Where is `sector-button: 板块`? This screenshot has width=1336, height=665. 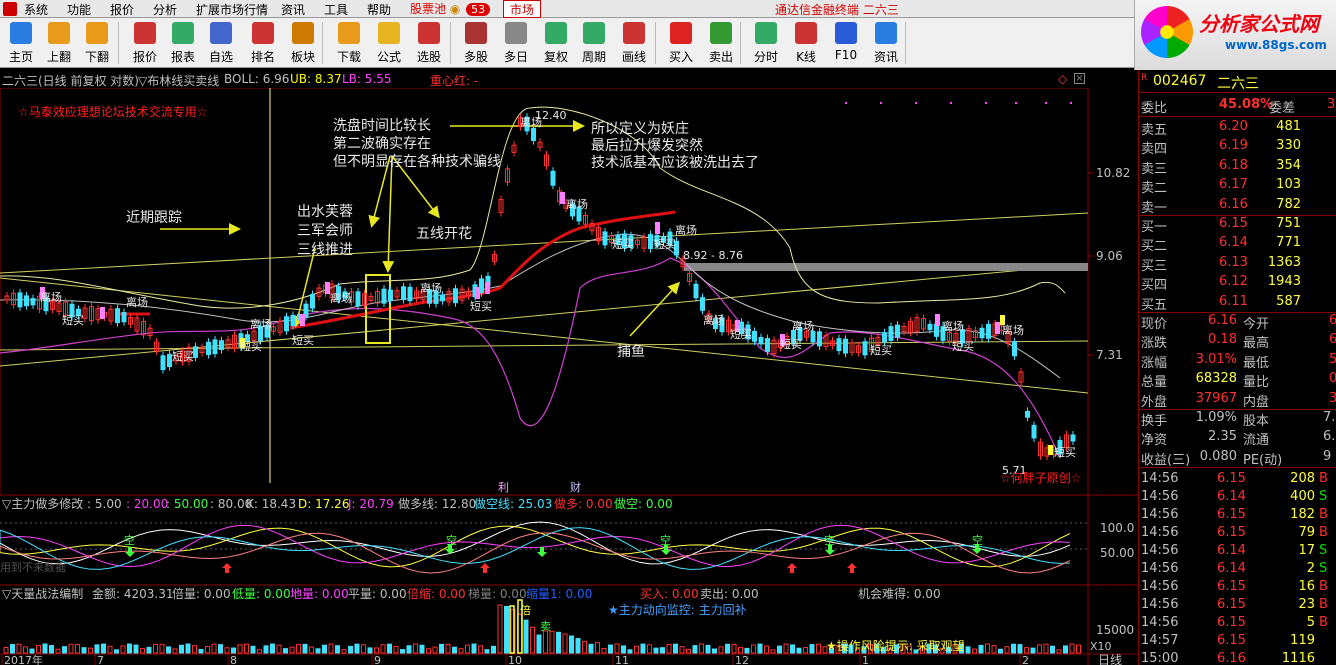
sector-button: 板块 is located at coordinates (303, 43).